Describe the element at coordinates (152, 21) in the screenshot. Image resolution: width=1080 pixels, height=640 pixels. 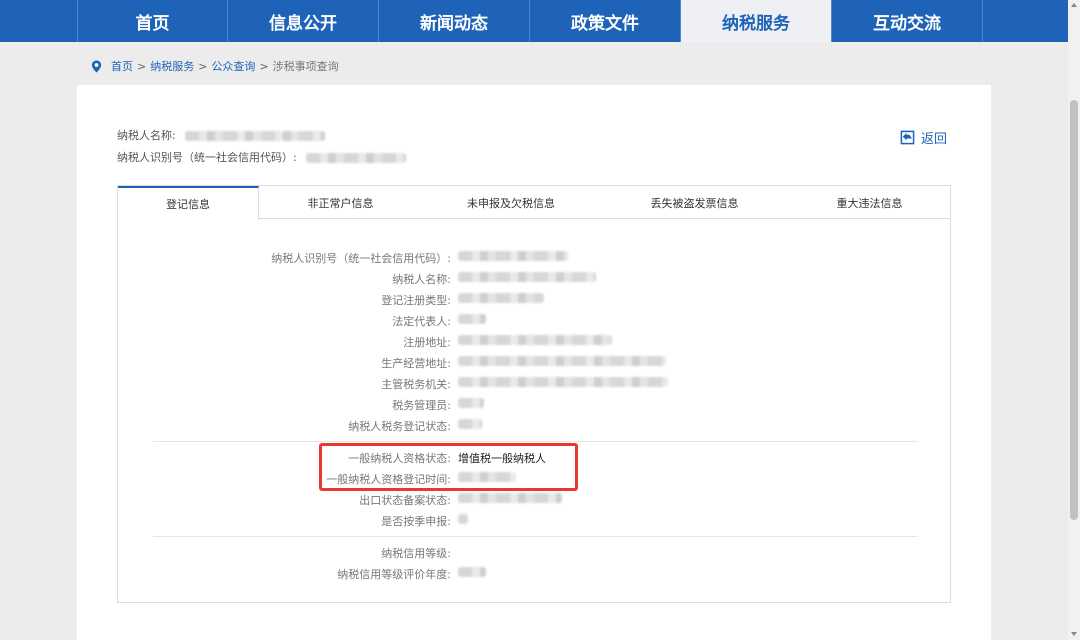
I see `nav-tab-home: 首页` at that location.